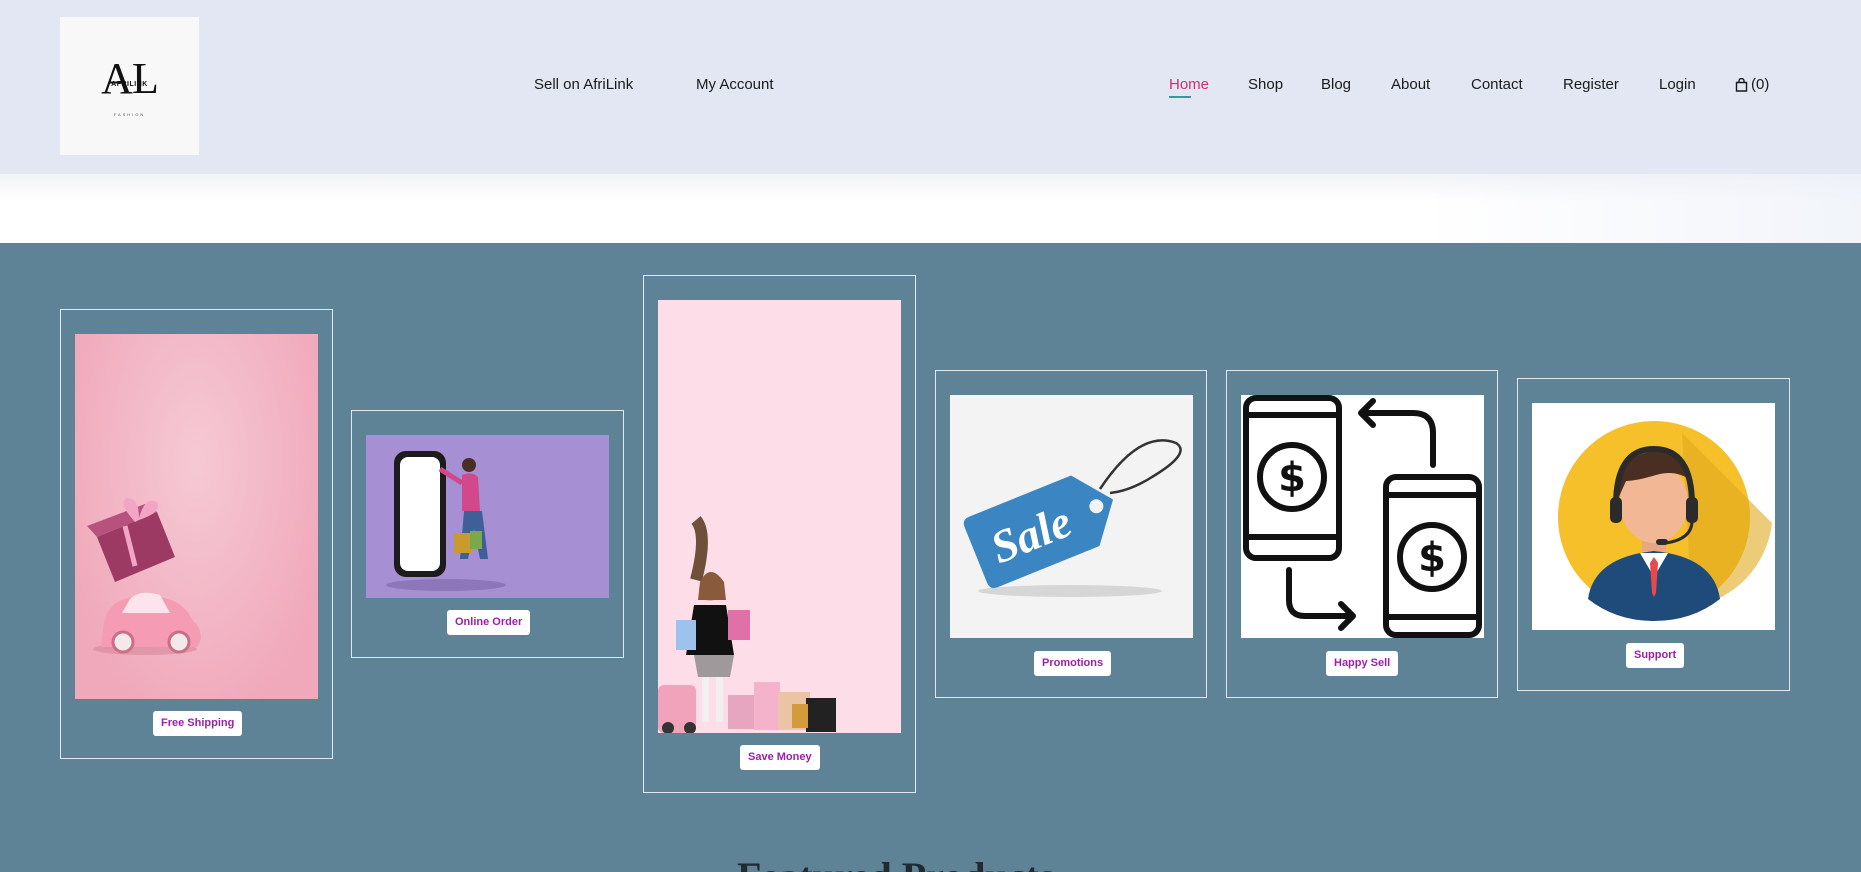 The width and height of the screenshot is (1861, 872). I want to click on free-shipping-image, so click(196, 516).